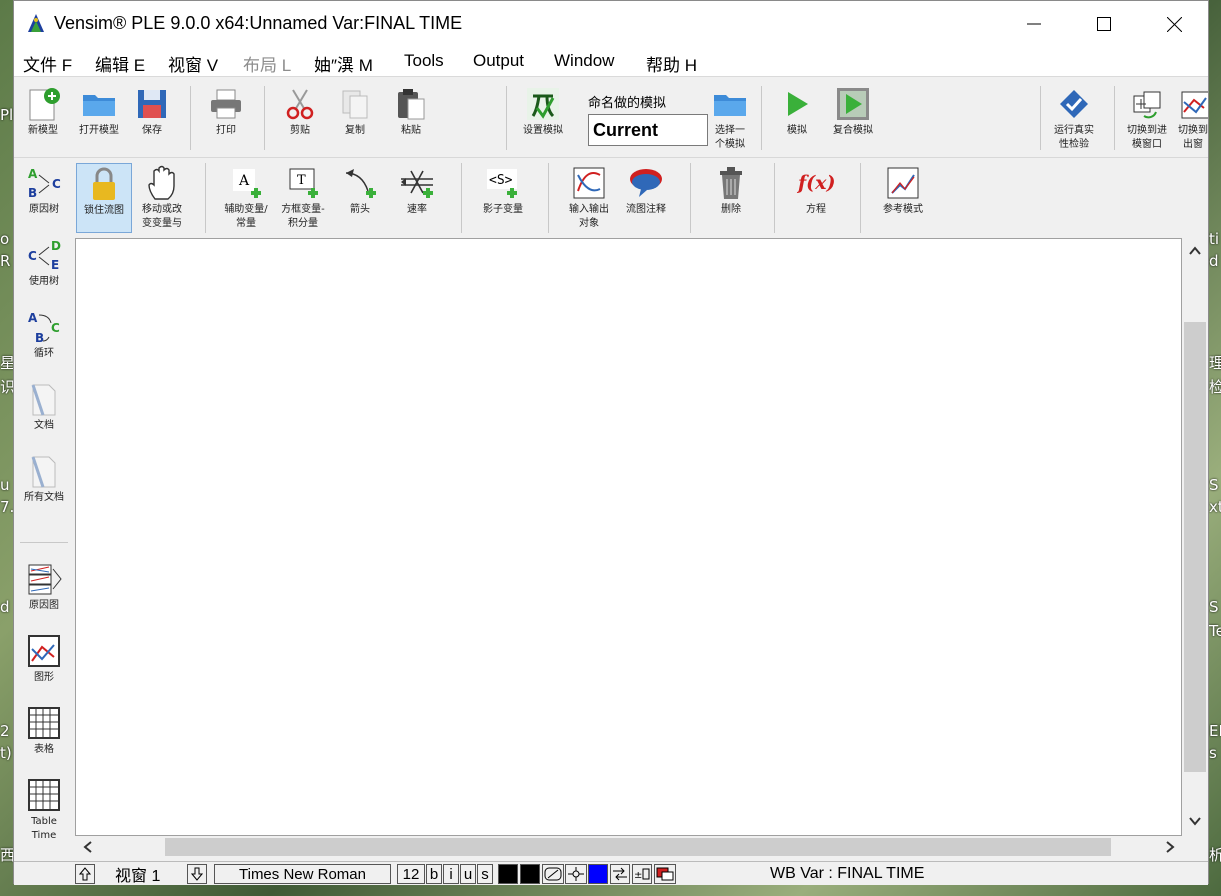  Describe the element at coordinates (44, 730) in the screenshot. I see `table-button: 表格` at that location.